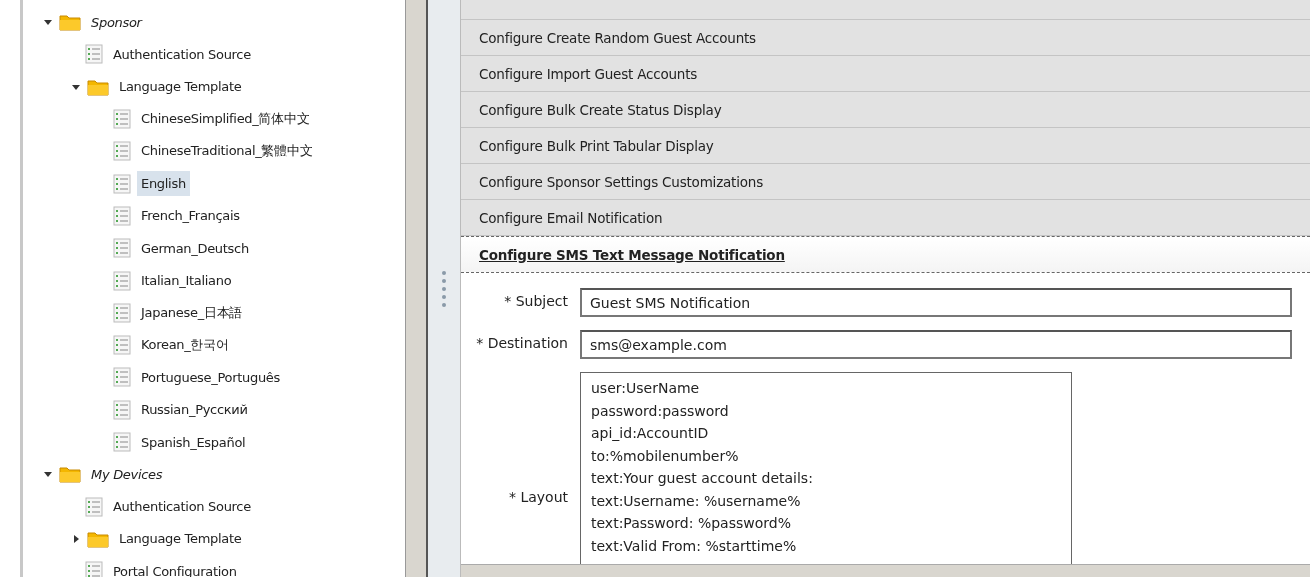  What do you see at coordinates (521, 342) in the screenshot?
I see `field-label: * Destination` at bounding box center [521, 342].